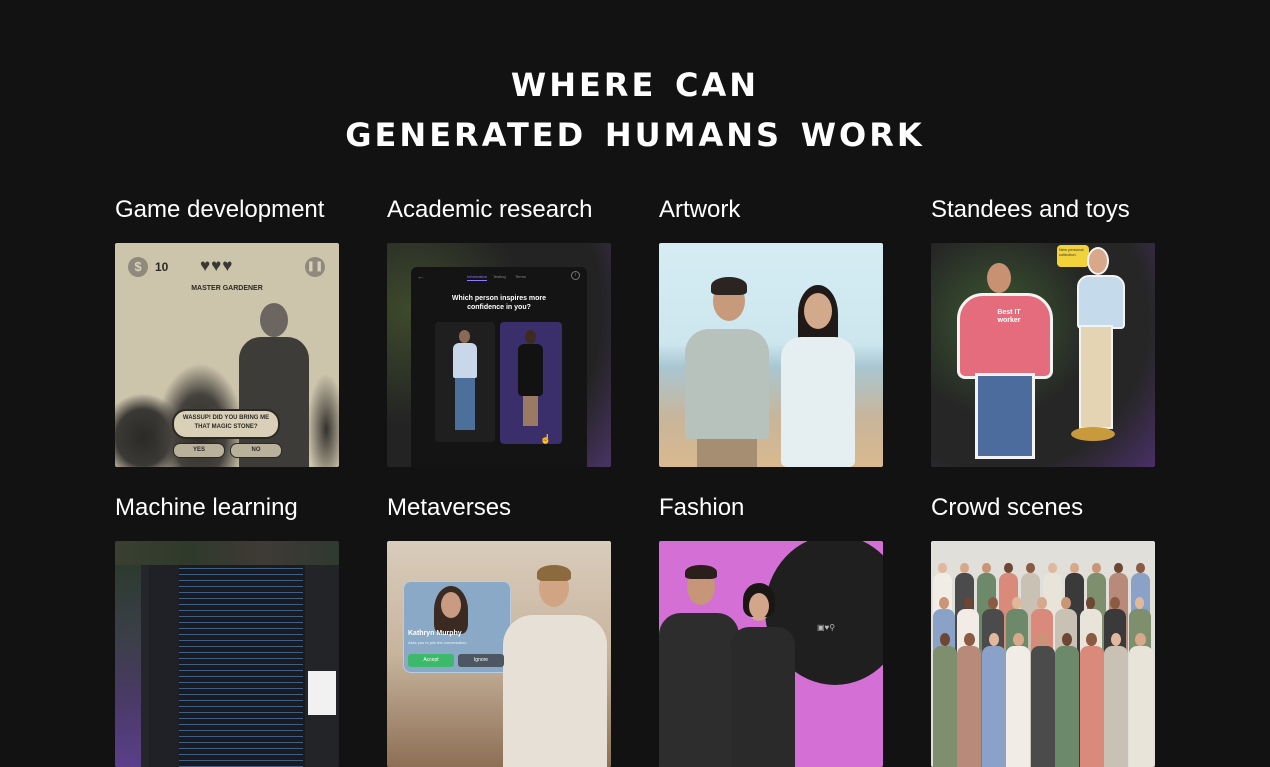 Image resolution: width=1270 pixels, height=767 pixels. I want to click on card-label: Metaverses, so click(449, 507).